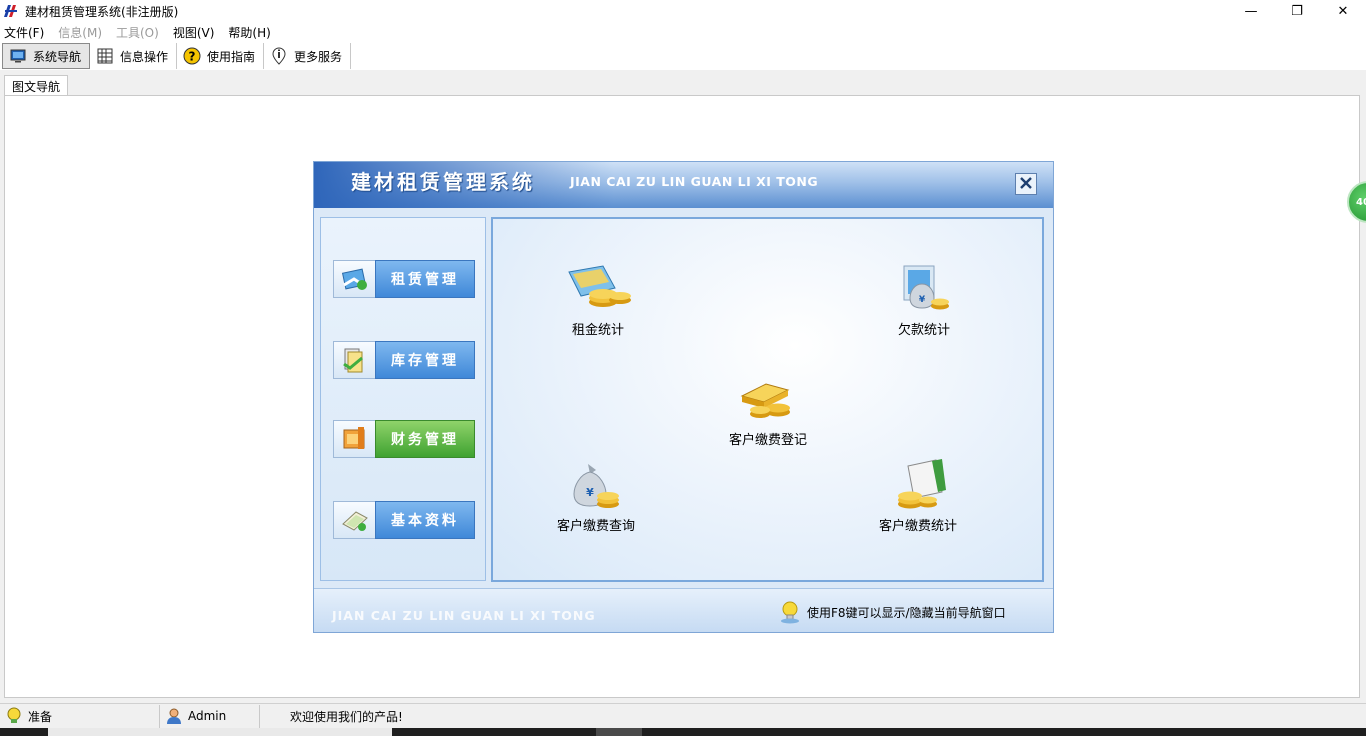 This screenshot has height=736, width=1366. What do you see at coordinates (194, 32) in the screenshot?
I see `menu-view: 视图(V)` at bounding box center [194, 32].